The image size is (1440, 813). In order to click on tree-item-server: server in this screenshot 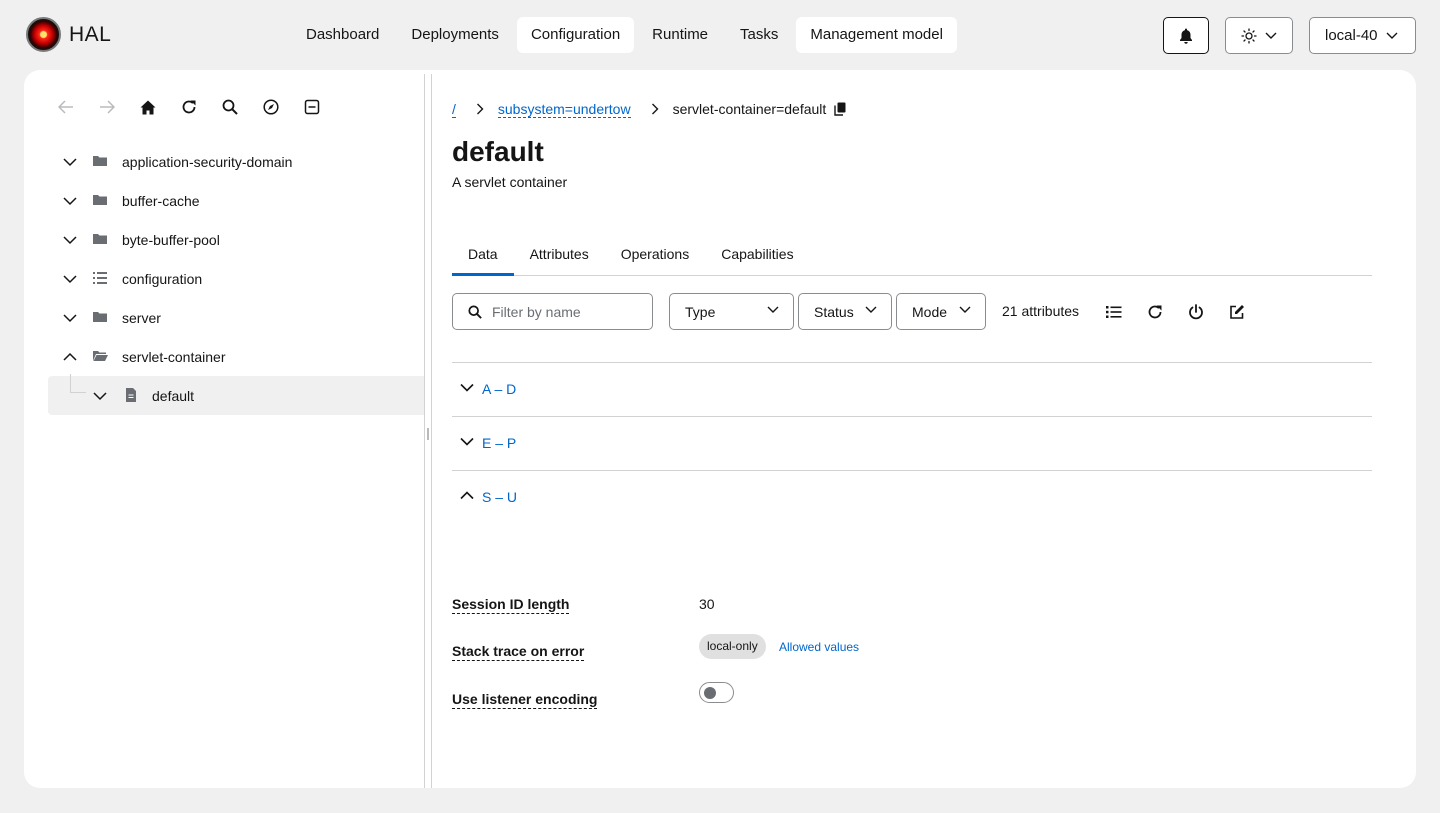, I will do `click(236, 317)`.